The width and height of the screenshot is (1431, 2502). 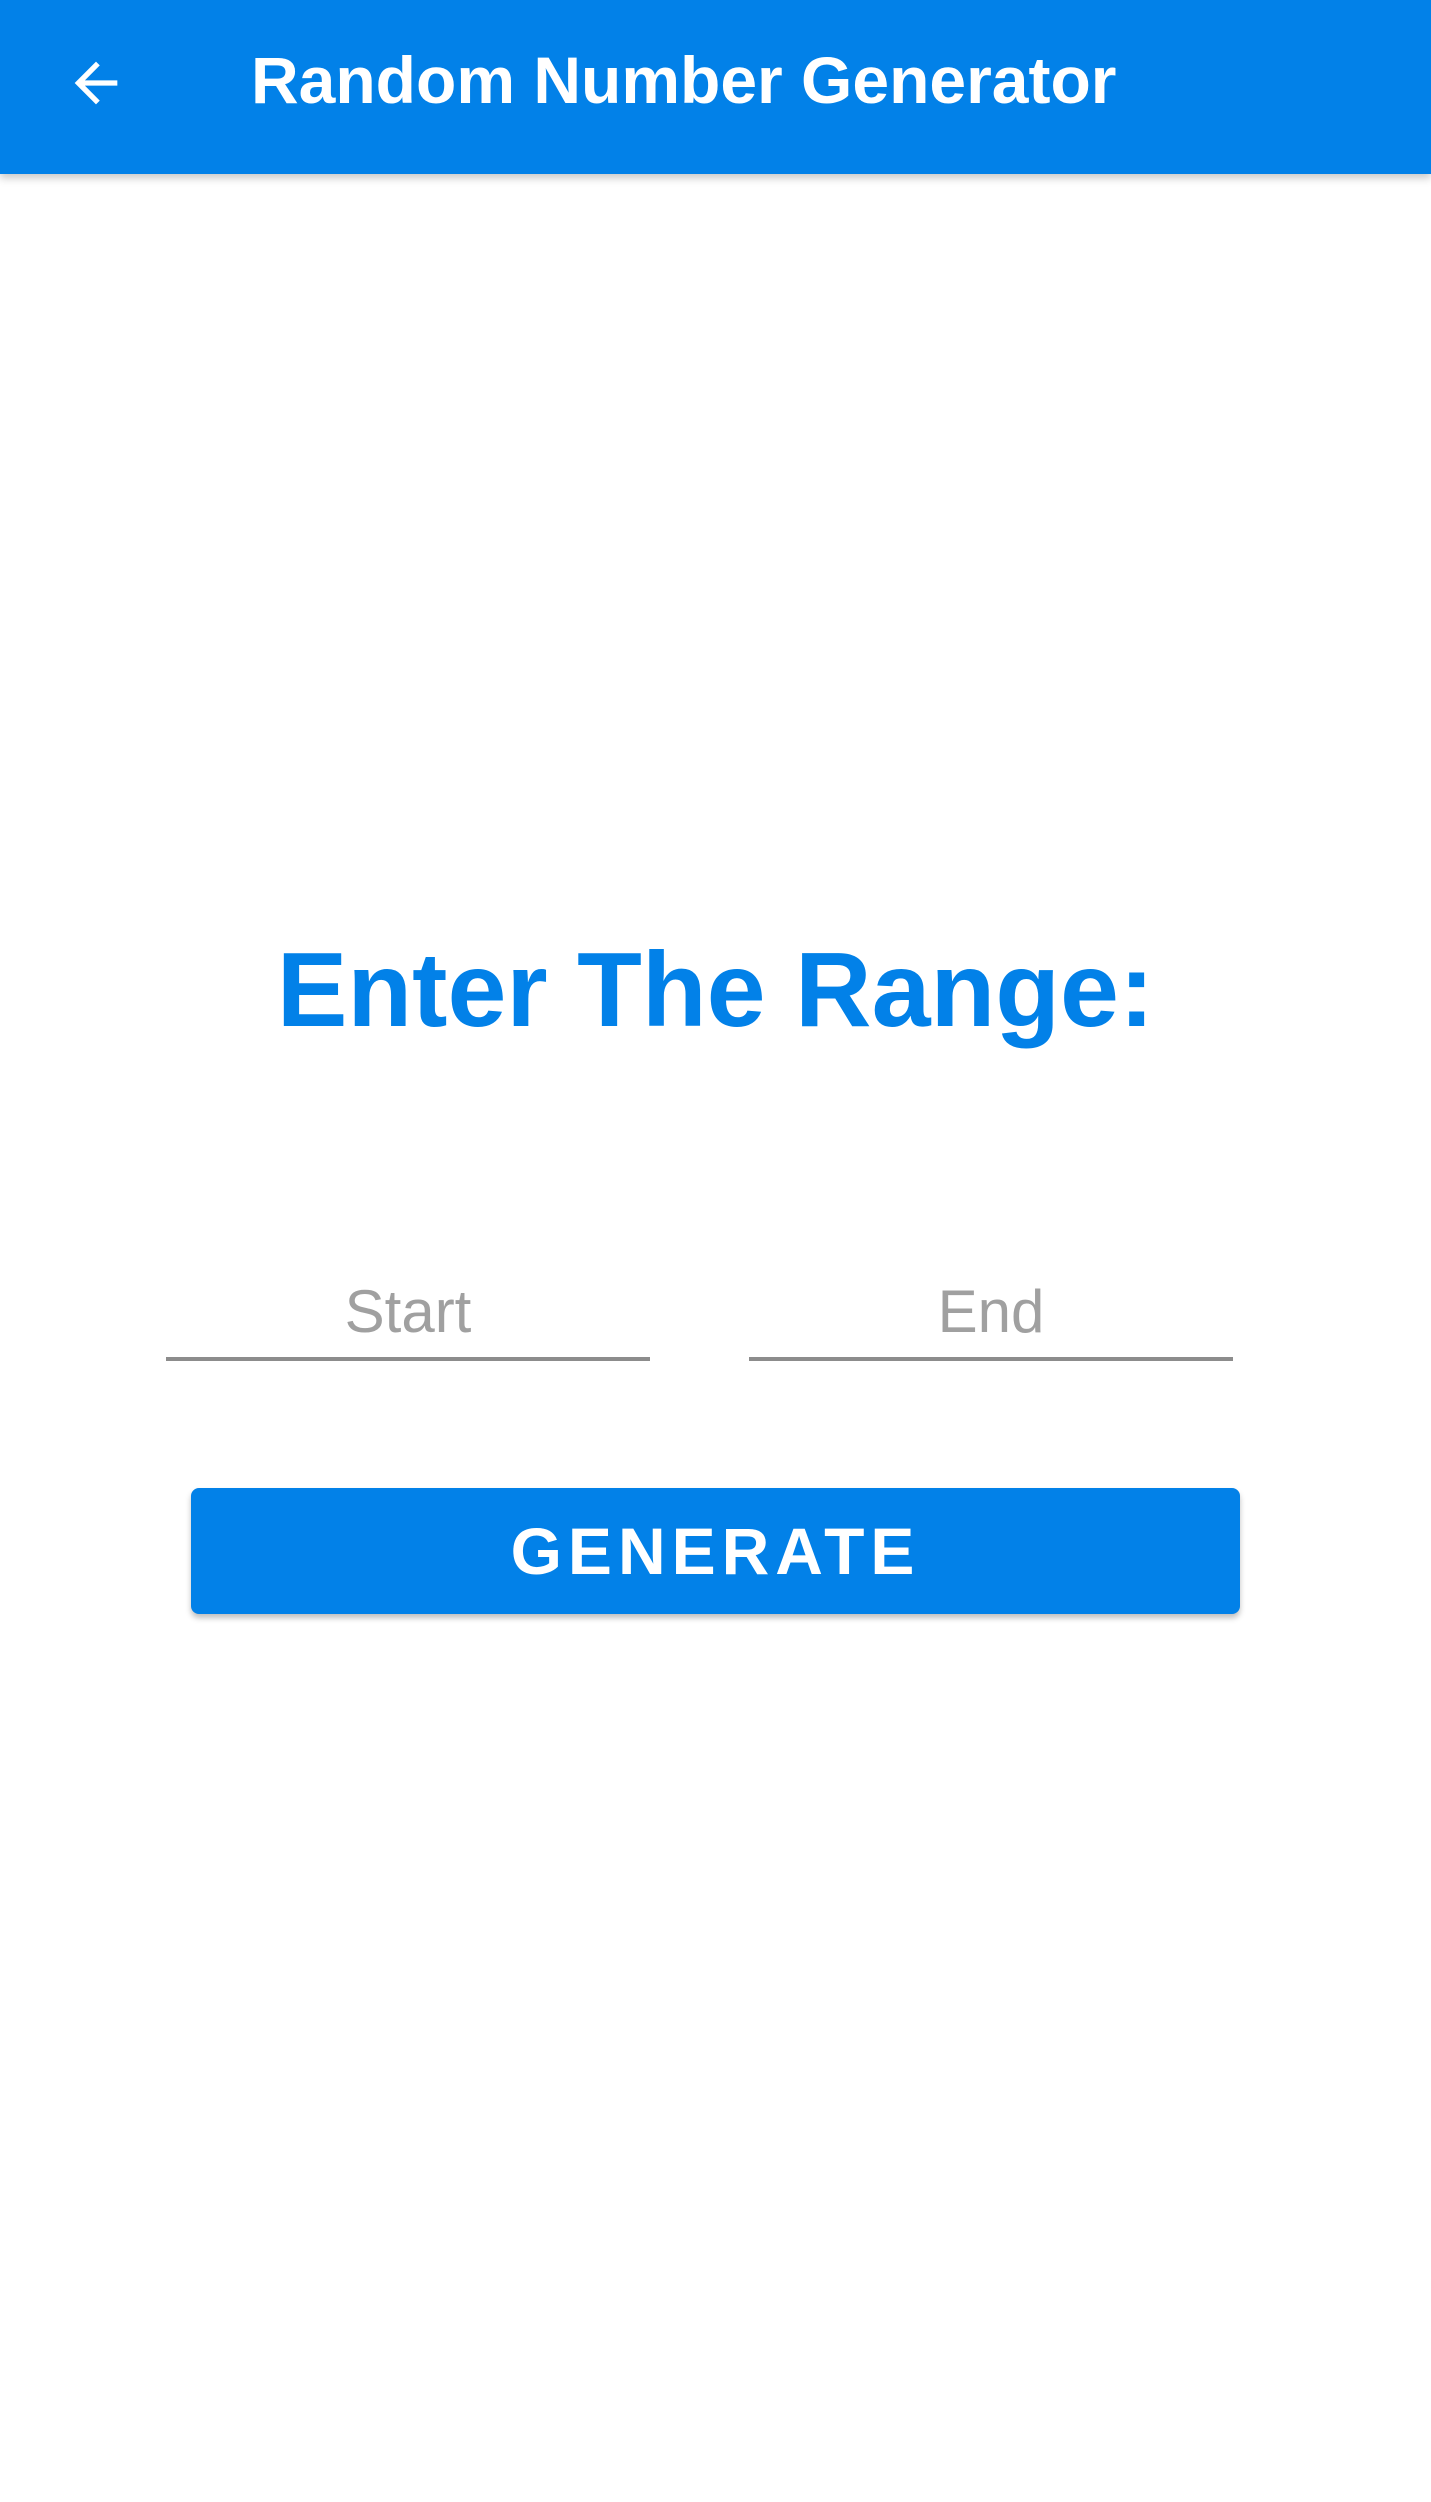 I want to click on back-button, so click(x=96, y=83).